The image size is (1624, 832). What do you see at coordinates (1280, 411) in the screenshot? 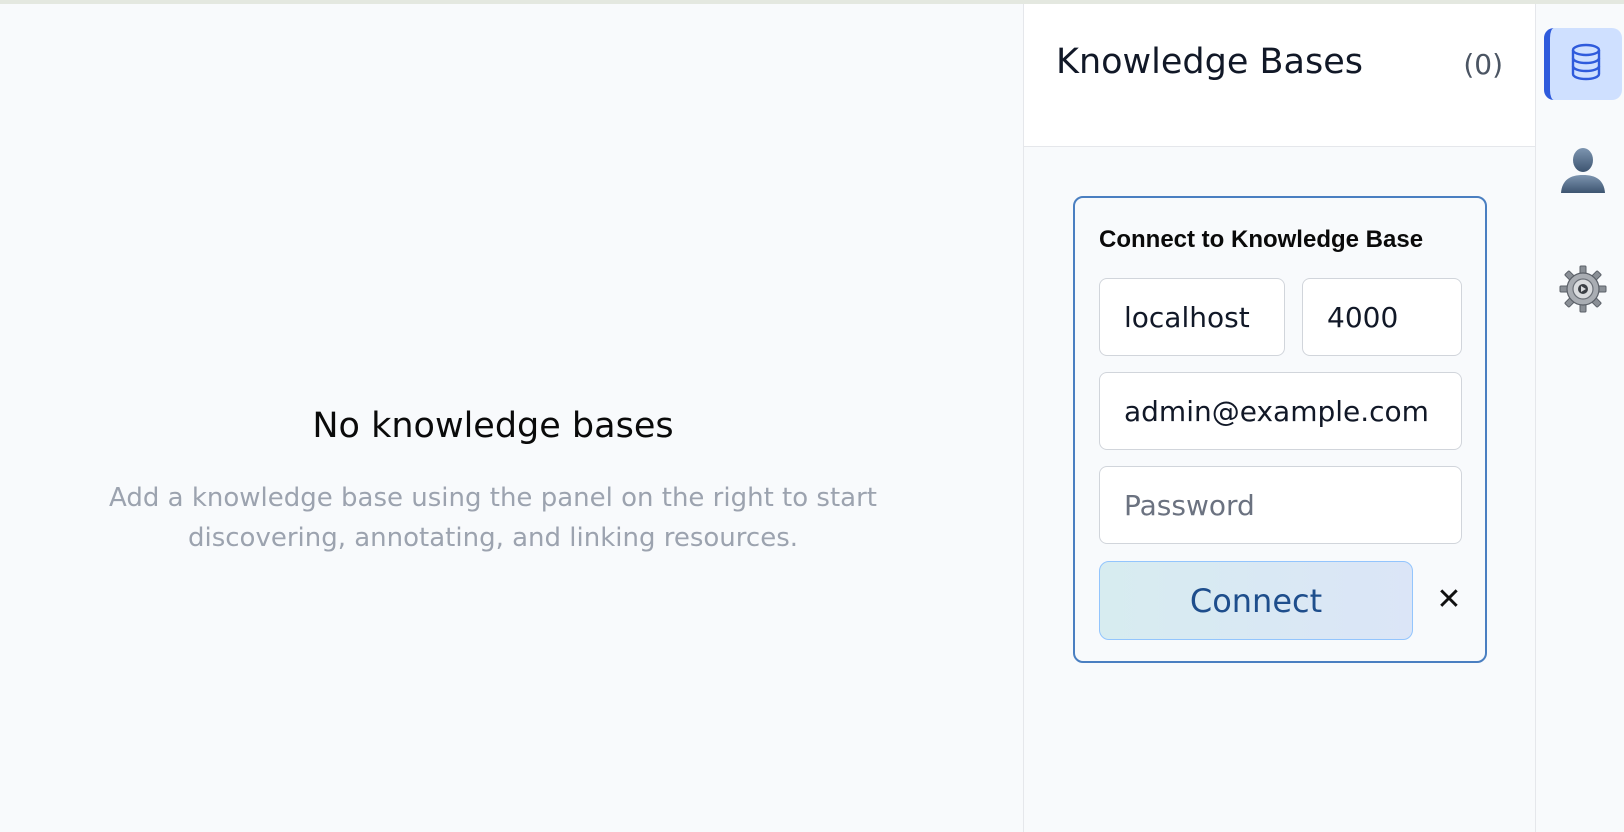
I see `email-input` at bounding box center [1280, 411].